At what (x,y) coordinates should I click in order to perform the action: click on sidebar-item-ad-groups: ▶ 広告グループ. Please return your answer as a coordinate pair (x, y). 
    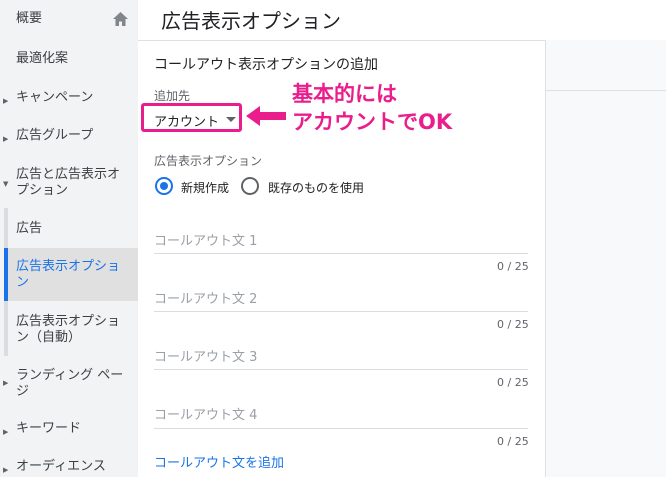
    Looking at the image, I should click on (69, 137).